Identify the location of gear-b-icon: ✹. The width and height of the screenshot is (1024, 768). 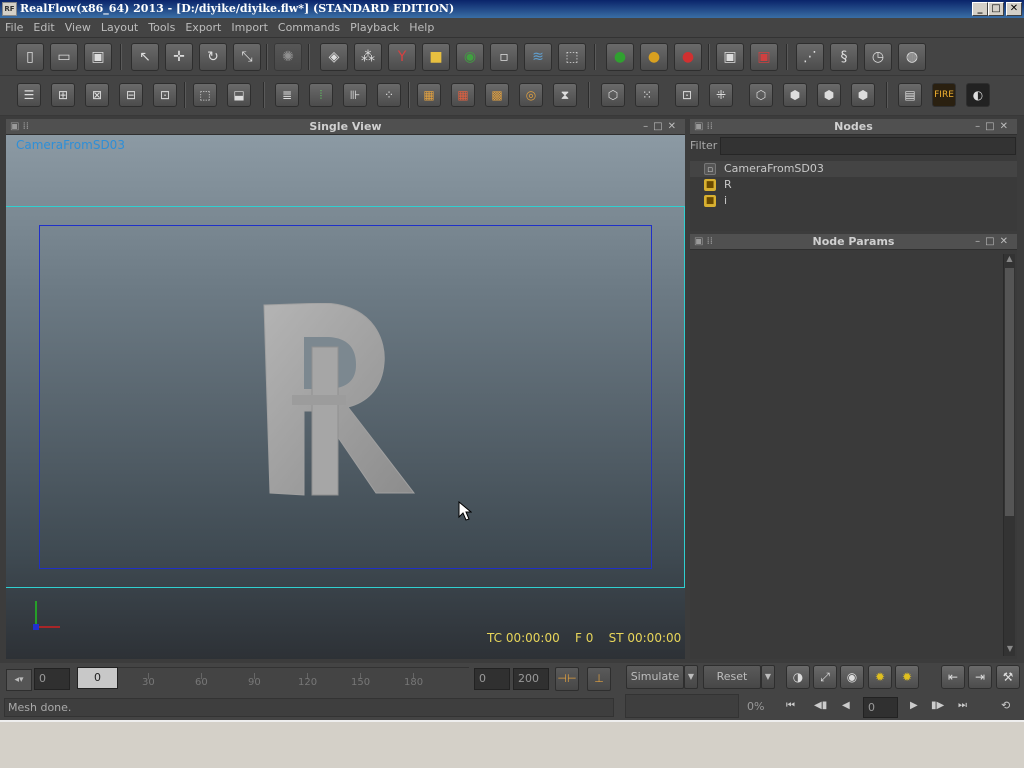
(907, 677).